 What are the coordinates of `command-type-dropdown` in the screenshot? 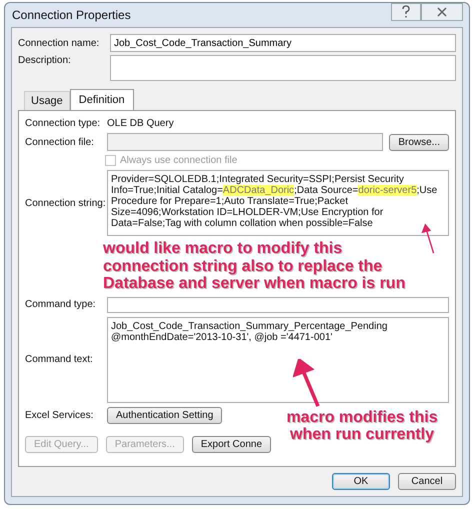 It's located at (278, 304).